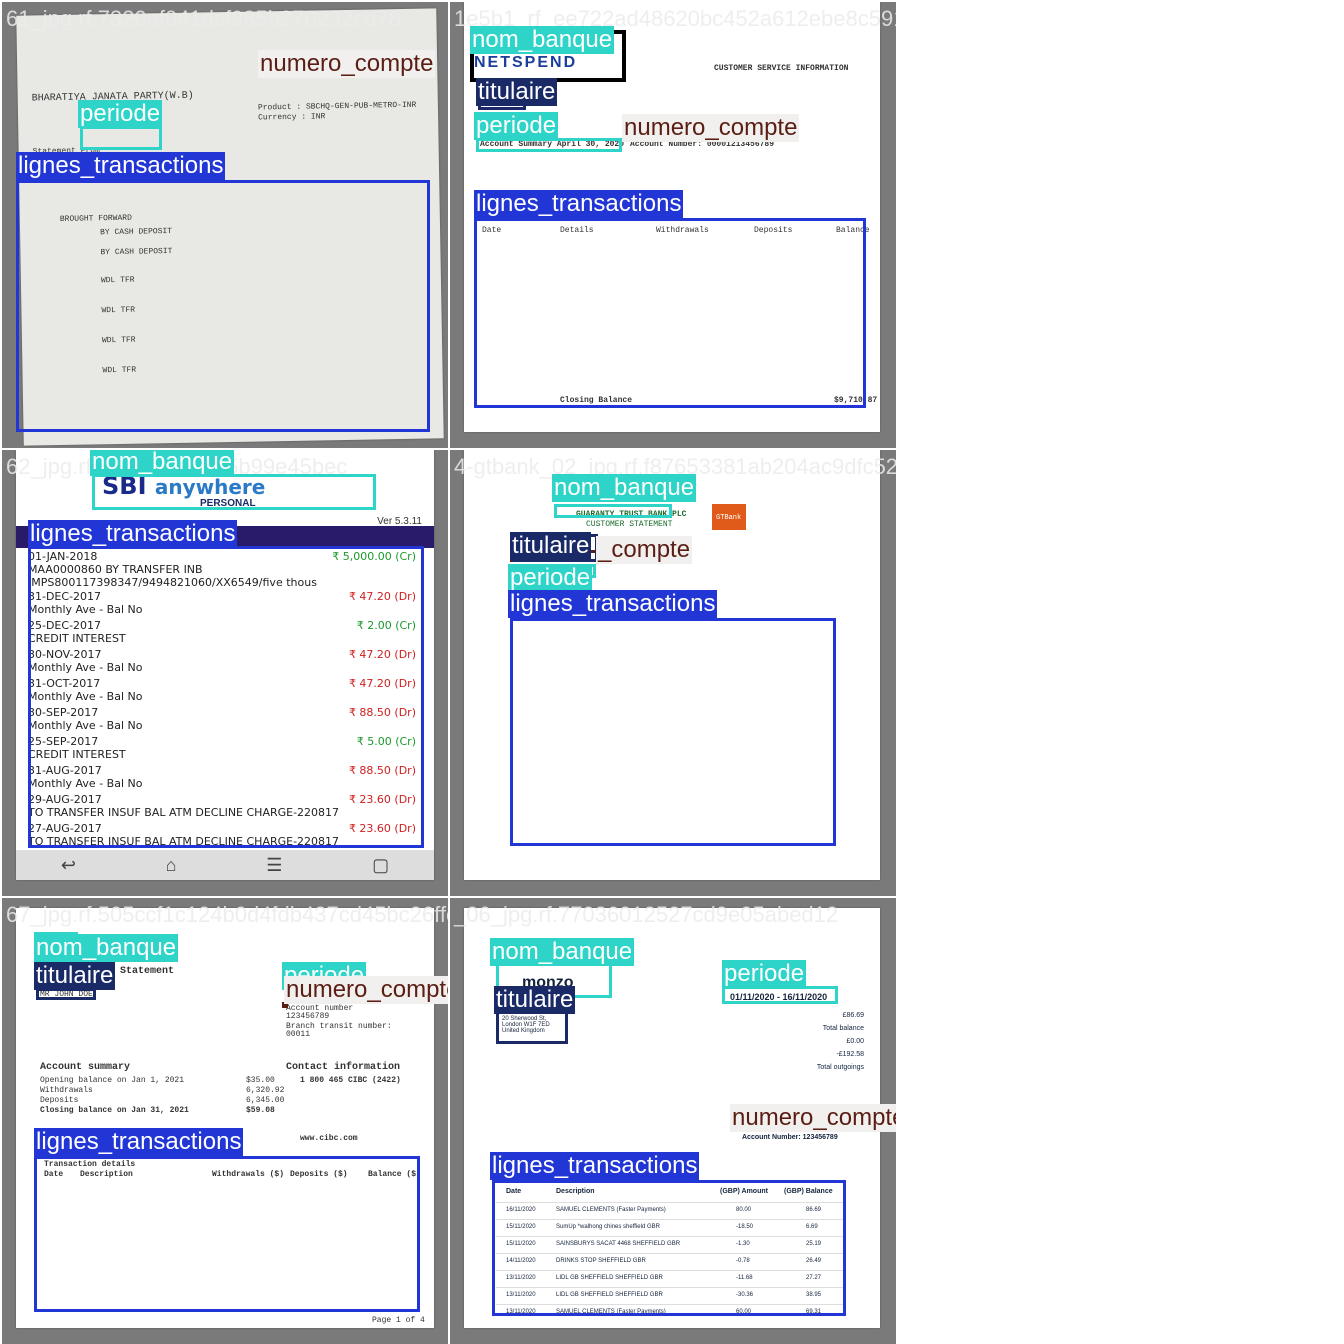 This screenshot has width=1344, height=1344. Describe the element at coordinates (68, 865) in the screenshot. I see `back-icon: ↩` at that location.